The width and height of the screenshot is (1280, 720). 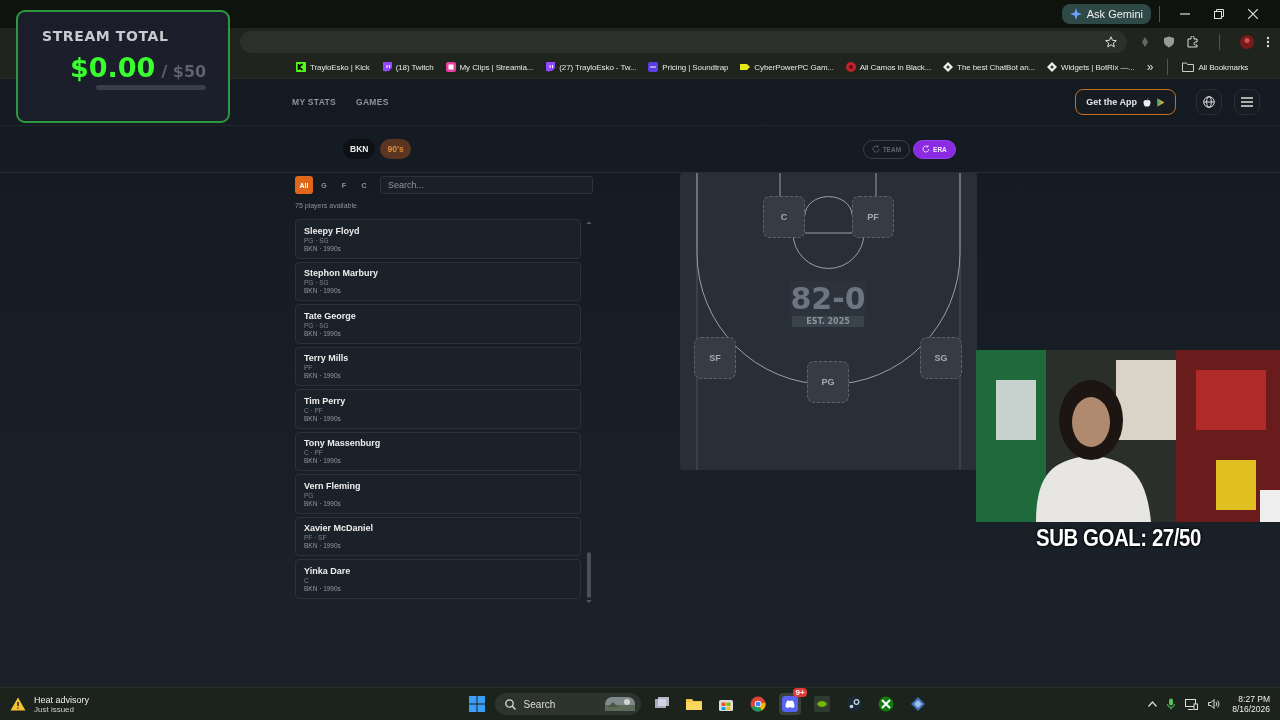 I want to click on logo-caption: EST. 2025, so click(x=828, y=321).